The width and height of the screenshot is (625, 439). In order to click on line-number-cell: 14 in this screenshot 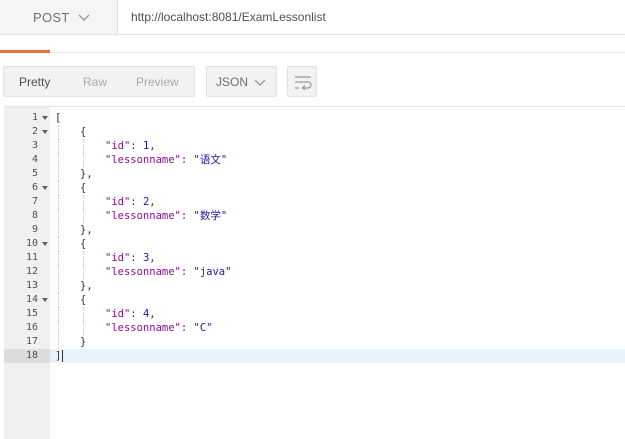, I will do `click(27, 300)`.